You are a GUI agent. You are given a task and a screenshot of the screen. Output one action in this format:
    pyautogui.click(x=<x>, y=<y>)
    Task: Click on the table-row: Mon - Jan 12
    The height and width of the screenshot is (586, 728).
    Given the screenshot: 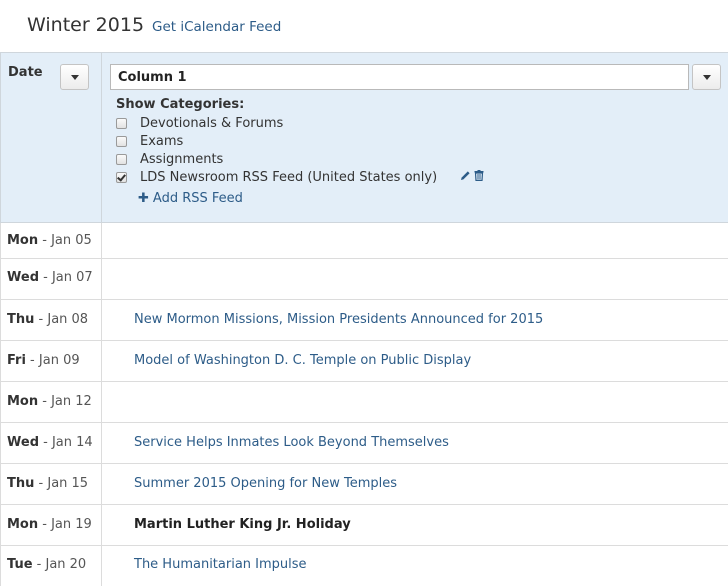 What is the action you would take?
    pyautogui.click(x=364, y=402)
    